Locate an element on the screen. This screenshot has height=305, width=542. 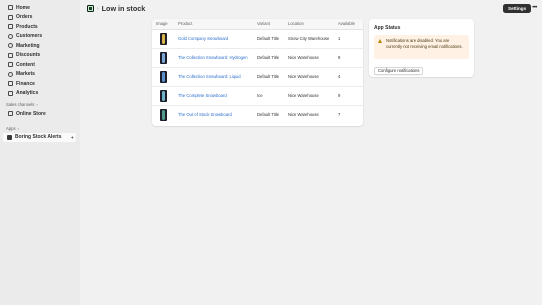
content-icon is located at coordinates (10, 65).